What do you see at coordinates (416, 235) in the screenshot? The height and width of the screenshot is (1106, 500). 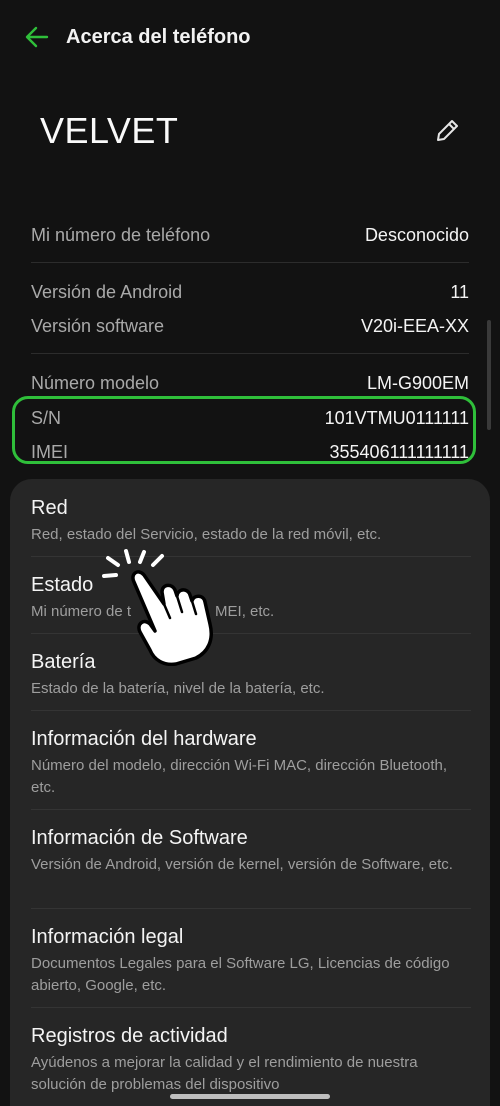 I see `phone-number-value: Desconocido` at bounding box center [416, 235].